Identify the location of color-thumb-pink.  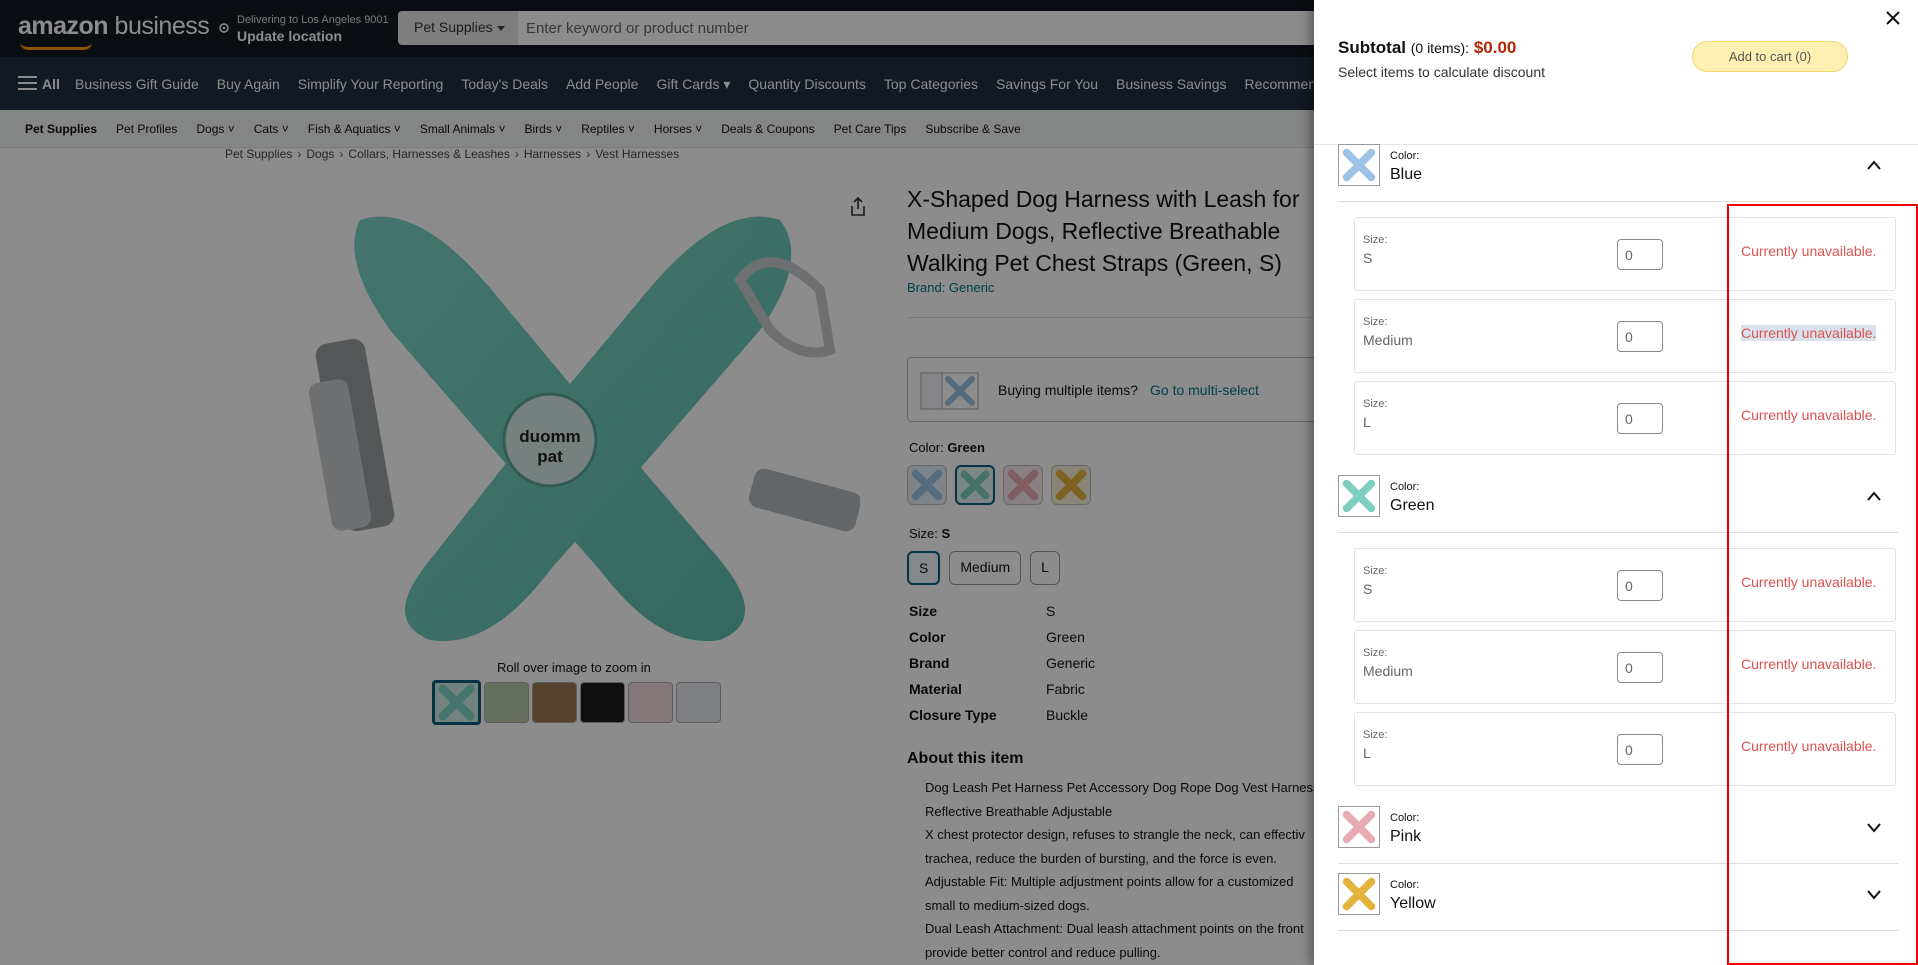
(1359, 827).